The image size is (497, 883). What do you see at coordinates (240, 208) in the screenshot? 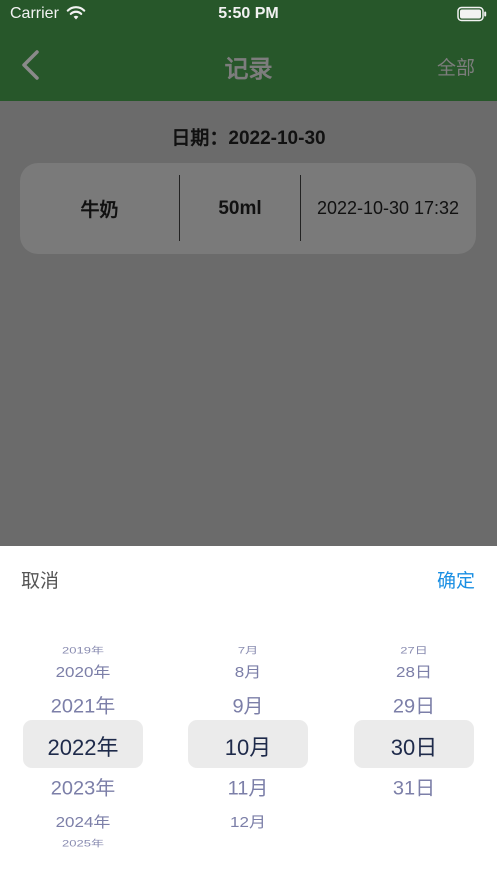
I see `record-amount: 50ml` at bounding box center [240, 208].